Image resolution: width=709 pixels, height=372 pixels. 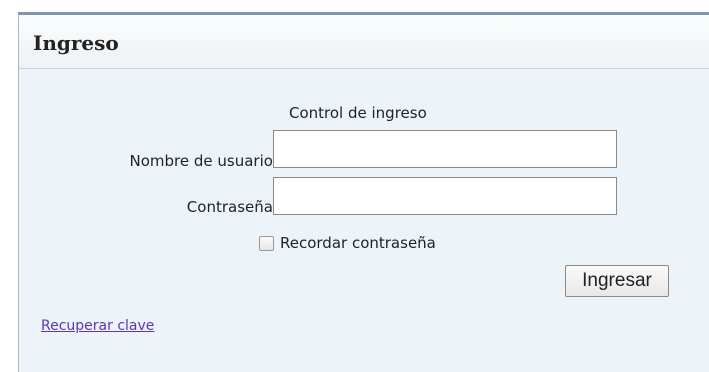 I want to click on remember-row: Recordar contraseña, so click(x=347, y=243).